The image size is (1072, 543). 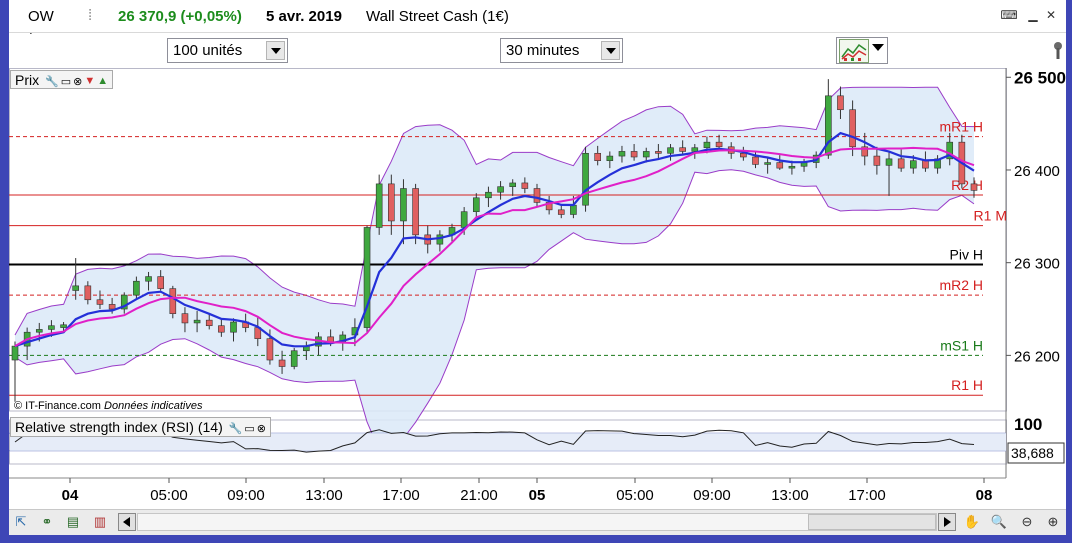 I want to click on minimize-icon: ▁, so click(x=1033, y=15).